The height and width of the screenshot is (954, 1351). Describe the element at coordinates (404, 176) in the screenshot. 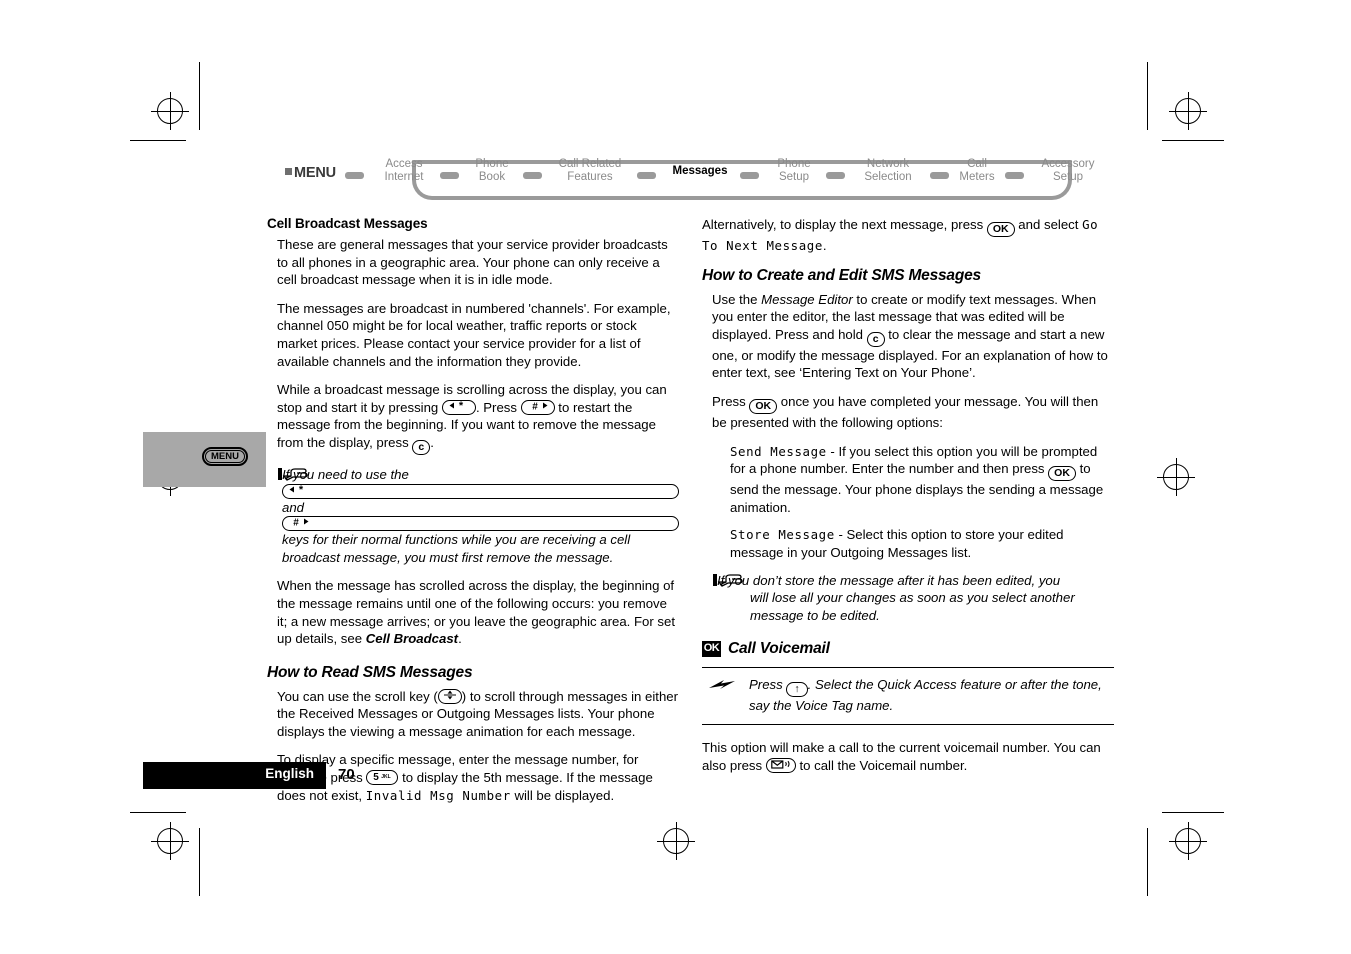

I see `nav-item-label-access-internet-line2: Internet` at that location.